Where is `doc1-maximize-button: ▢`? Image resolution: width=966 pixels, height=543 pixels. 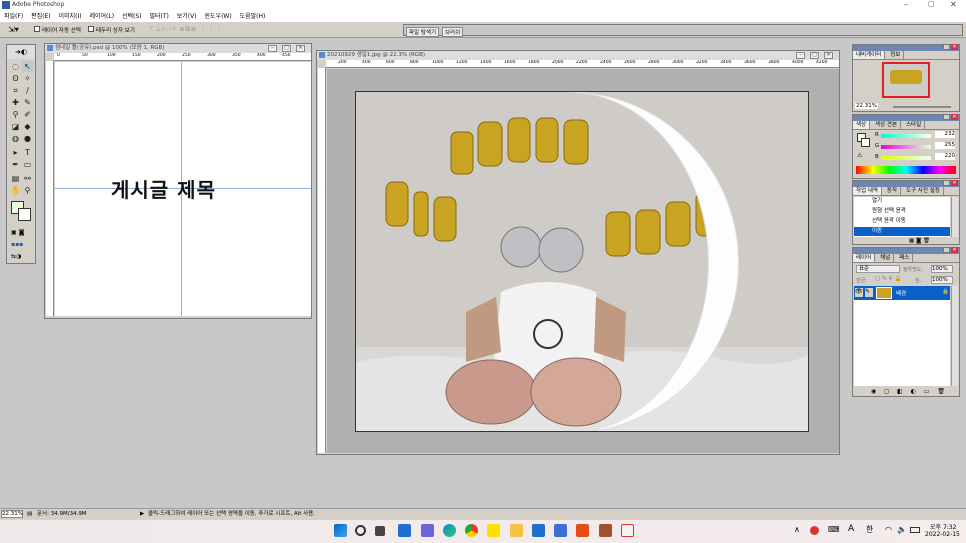
doc1-maximize-button: ▢ is located at coordinates (286, 48).